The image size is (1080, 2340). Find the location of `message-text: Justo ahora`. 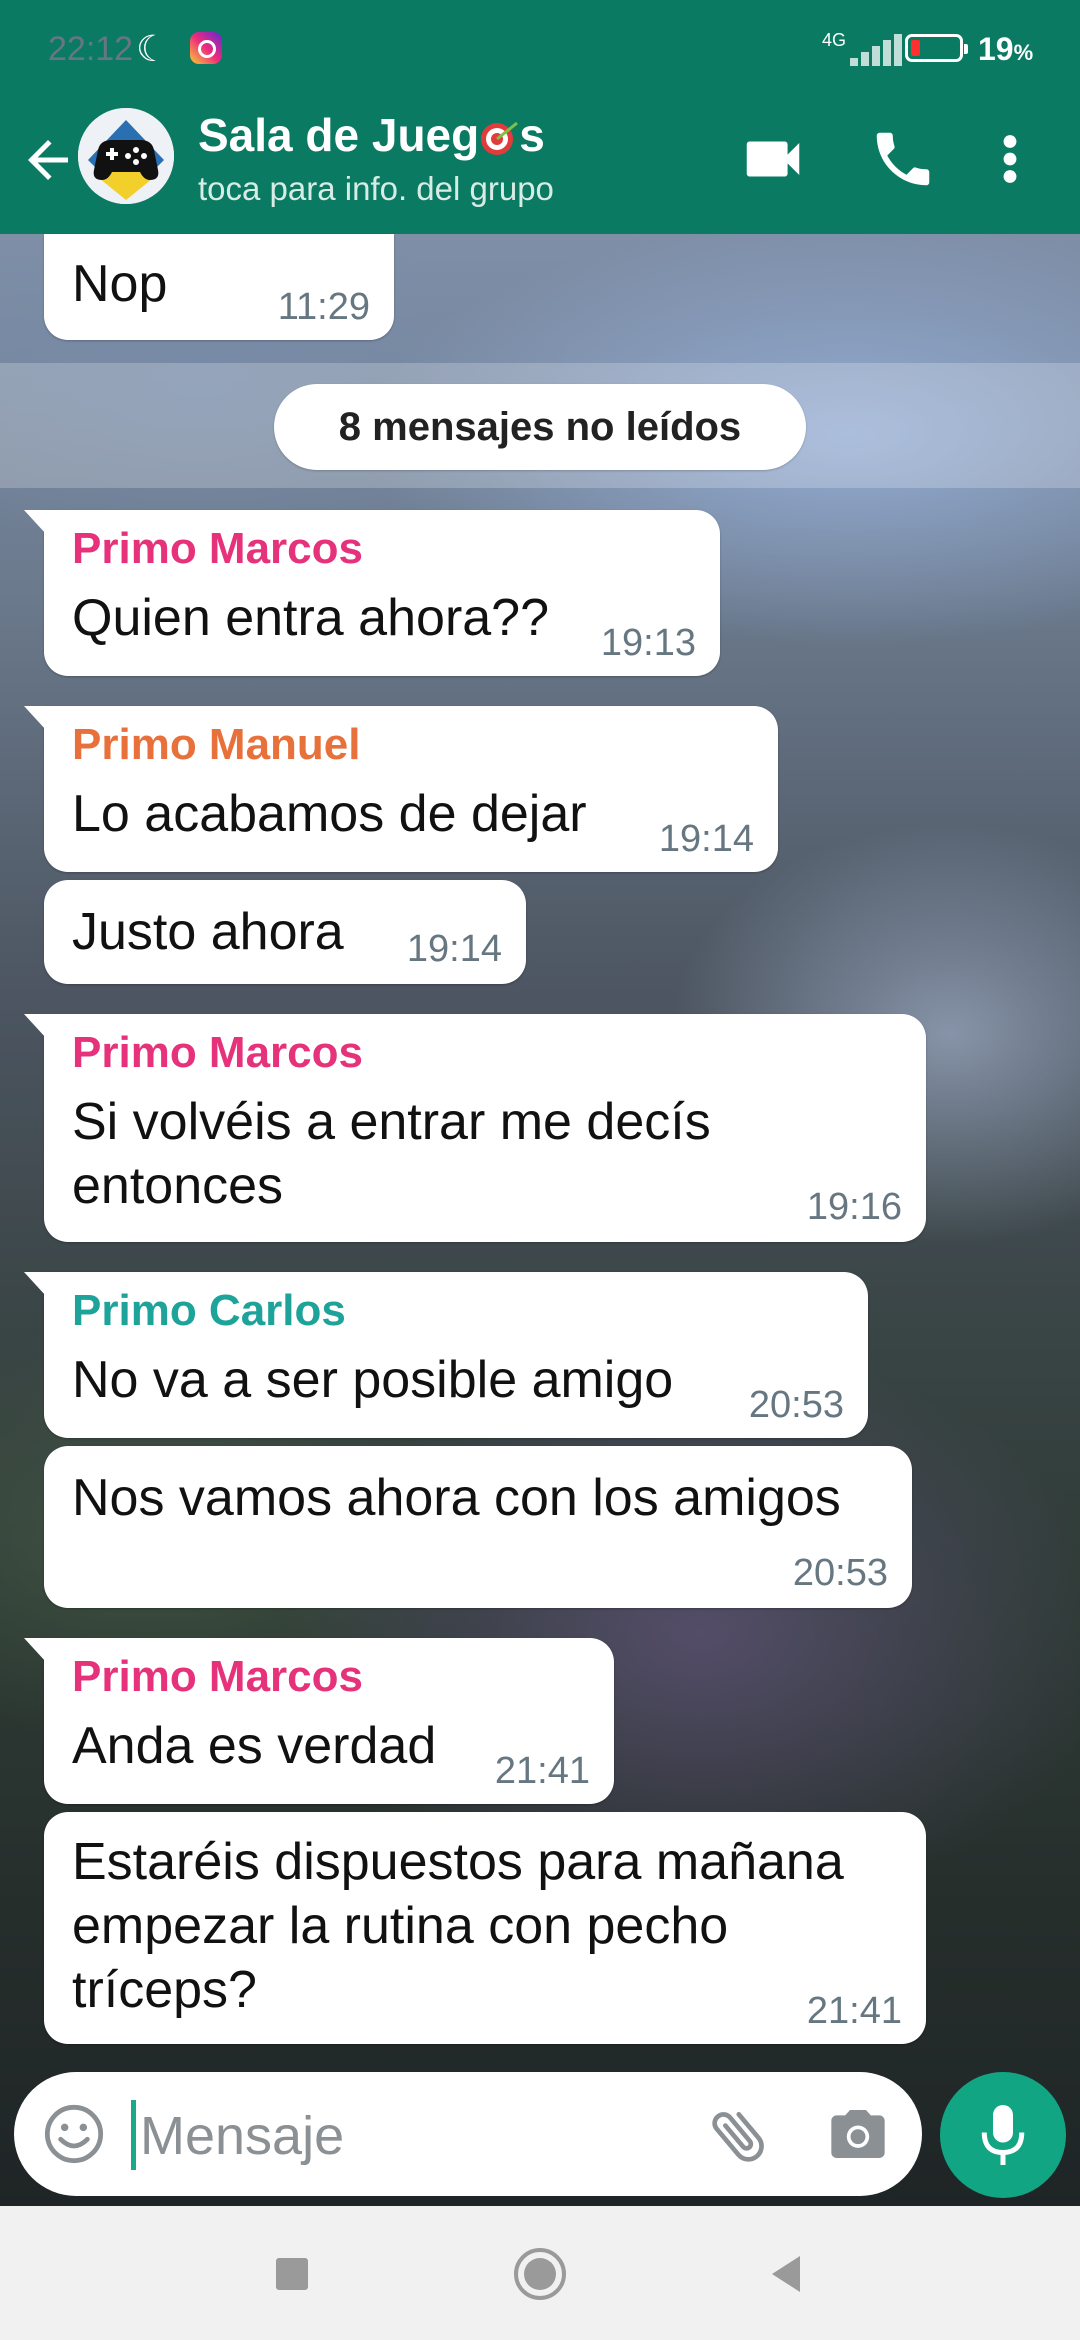

message-text: Justo ahora is located at coordinates (208, 932).